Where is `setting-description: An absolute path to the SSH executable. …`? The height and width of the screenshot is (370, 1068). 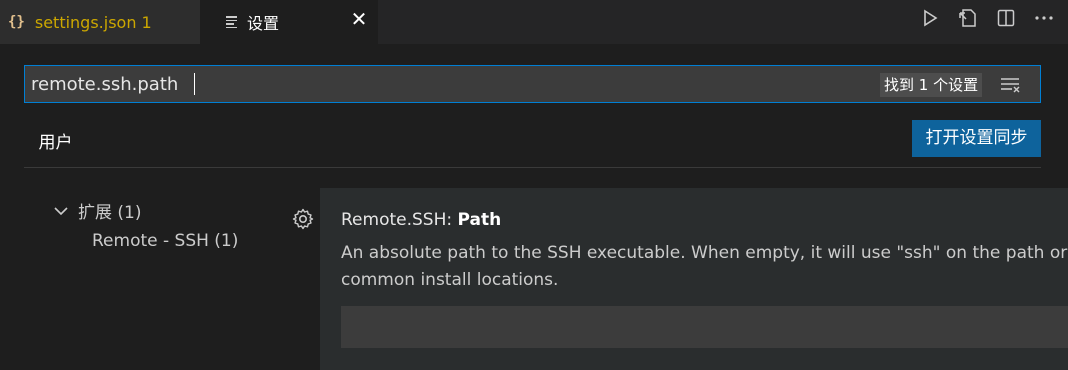 setting-description: An absolute path to the SSH executable. … is located at coordinates (704, 266).